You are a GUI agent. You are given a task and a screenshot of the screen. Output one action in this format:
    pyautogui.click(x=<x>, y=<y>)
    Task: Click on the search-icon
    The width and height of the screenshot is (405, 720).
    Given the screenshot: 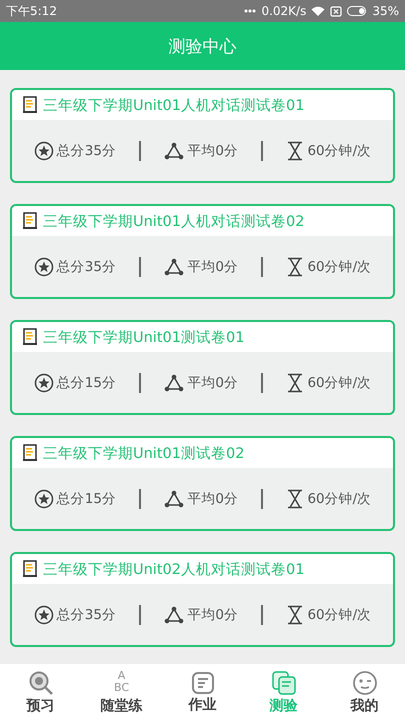 What is the action you would take?
    pyautogui.click(x=41, y=683)
    